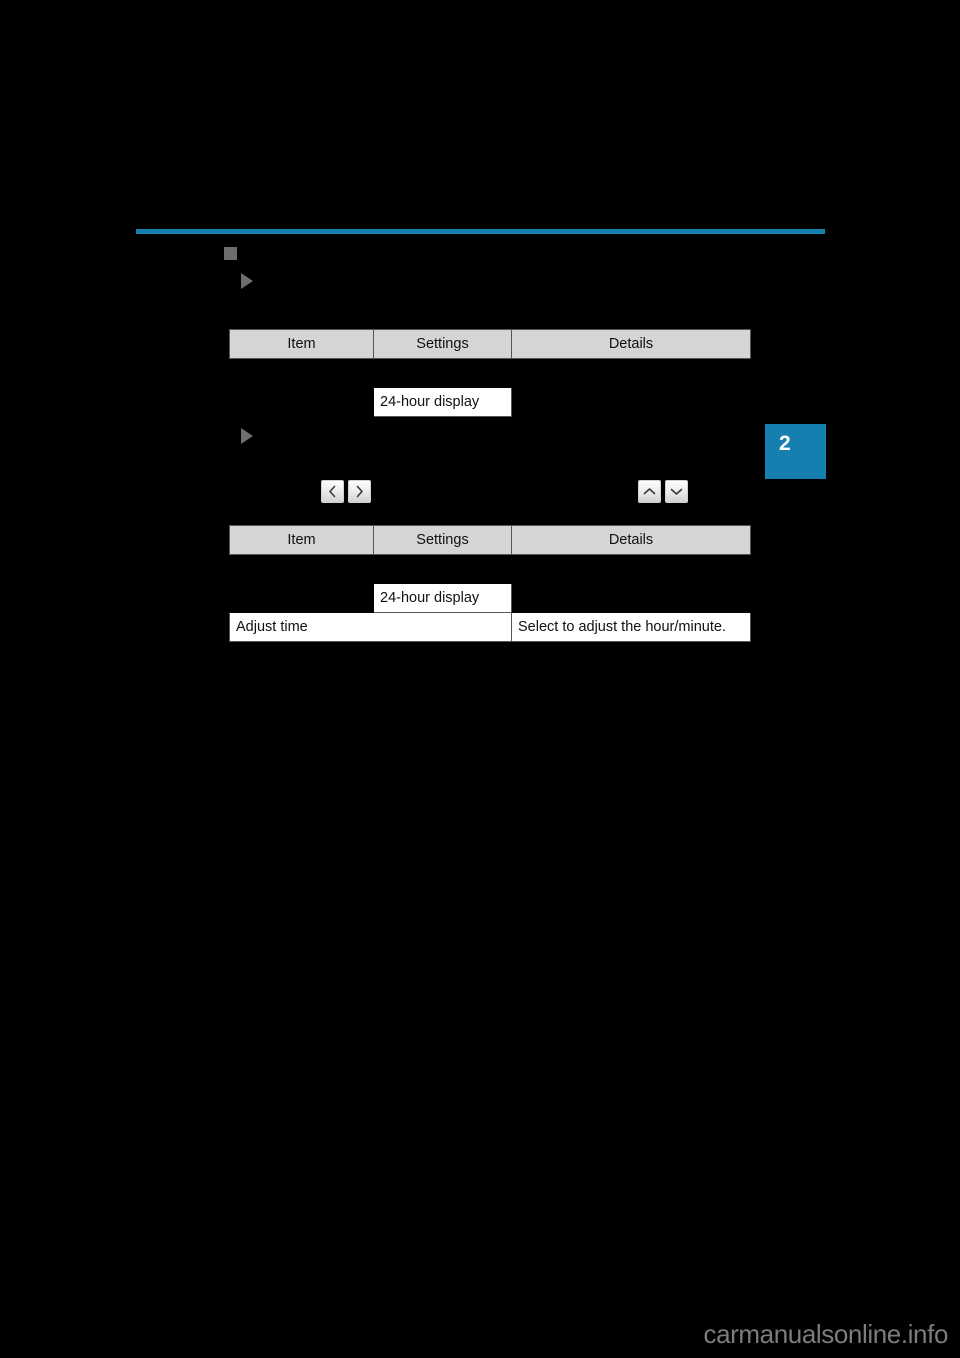 The height and width of the screenshot is (1358, 960). I want to click on settings-table-one: Item Settings Details 24-hour display, so click(490, 373).